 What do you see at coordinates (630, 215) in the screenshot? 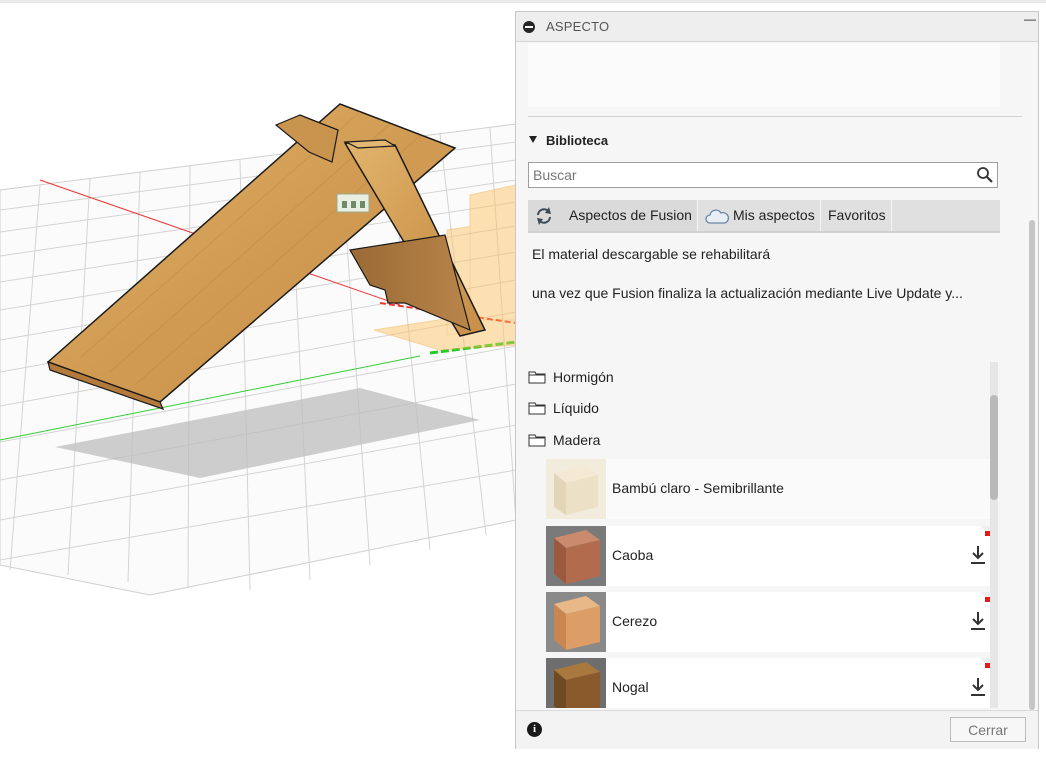
I see `tab-label: Aspectos de Fusion` at bounding box center [630, 215].